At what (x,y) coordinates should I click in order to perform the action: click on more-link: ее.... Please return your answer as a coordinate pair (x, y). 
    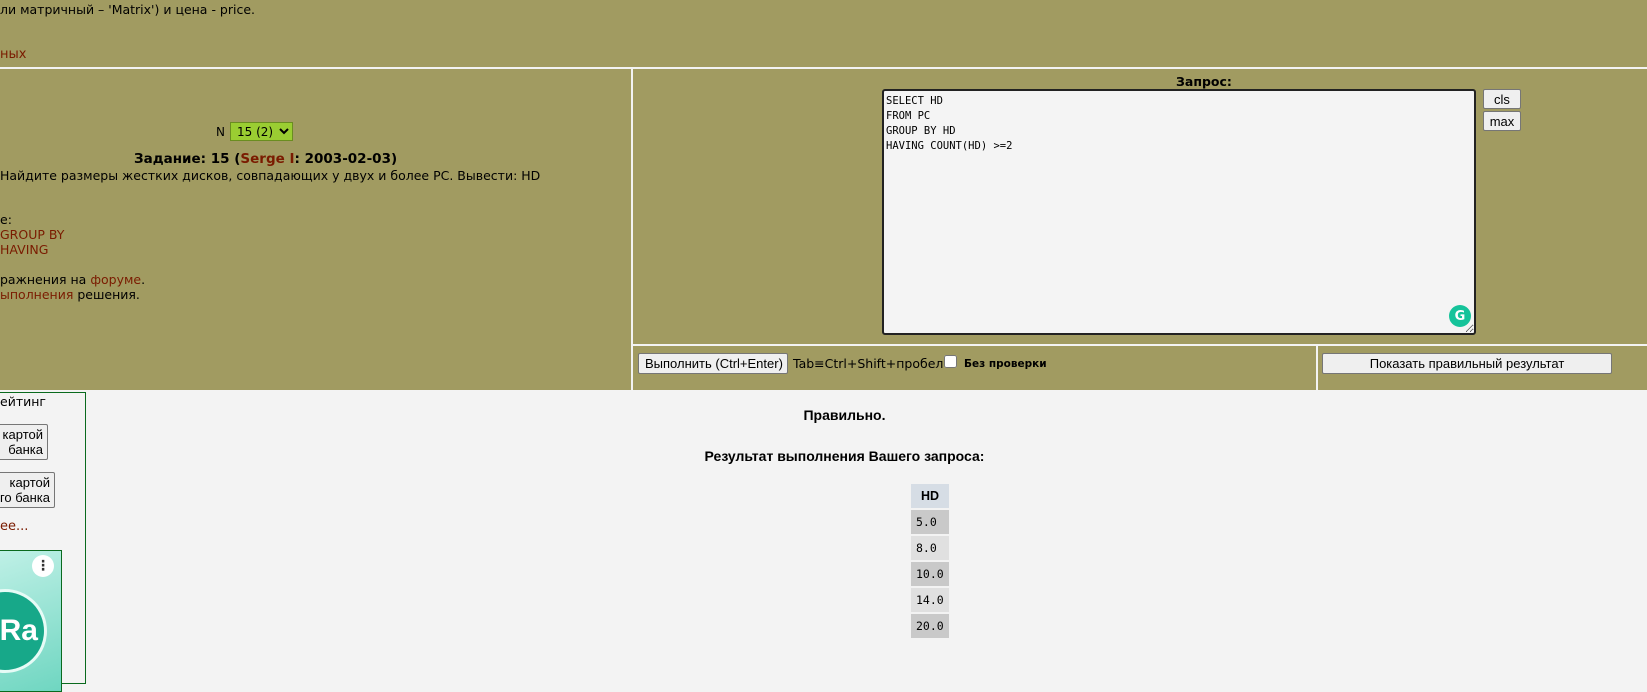
    Looking at the image, I should click on (14, 526).